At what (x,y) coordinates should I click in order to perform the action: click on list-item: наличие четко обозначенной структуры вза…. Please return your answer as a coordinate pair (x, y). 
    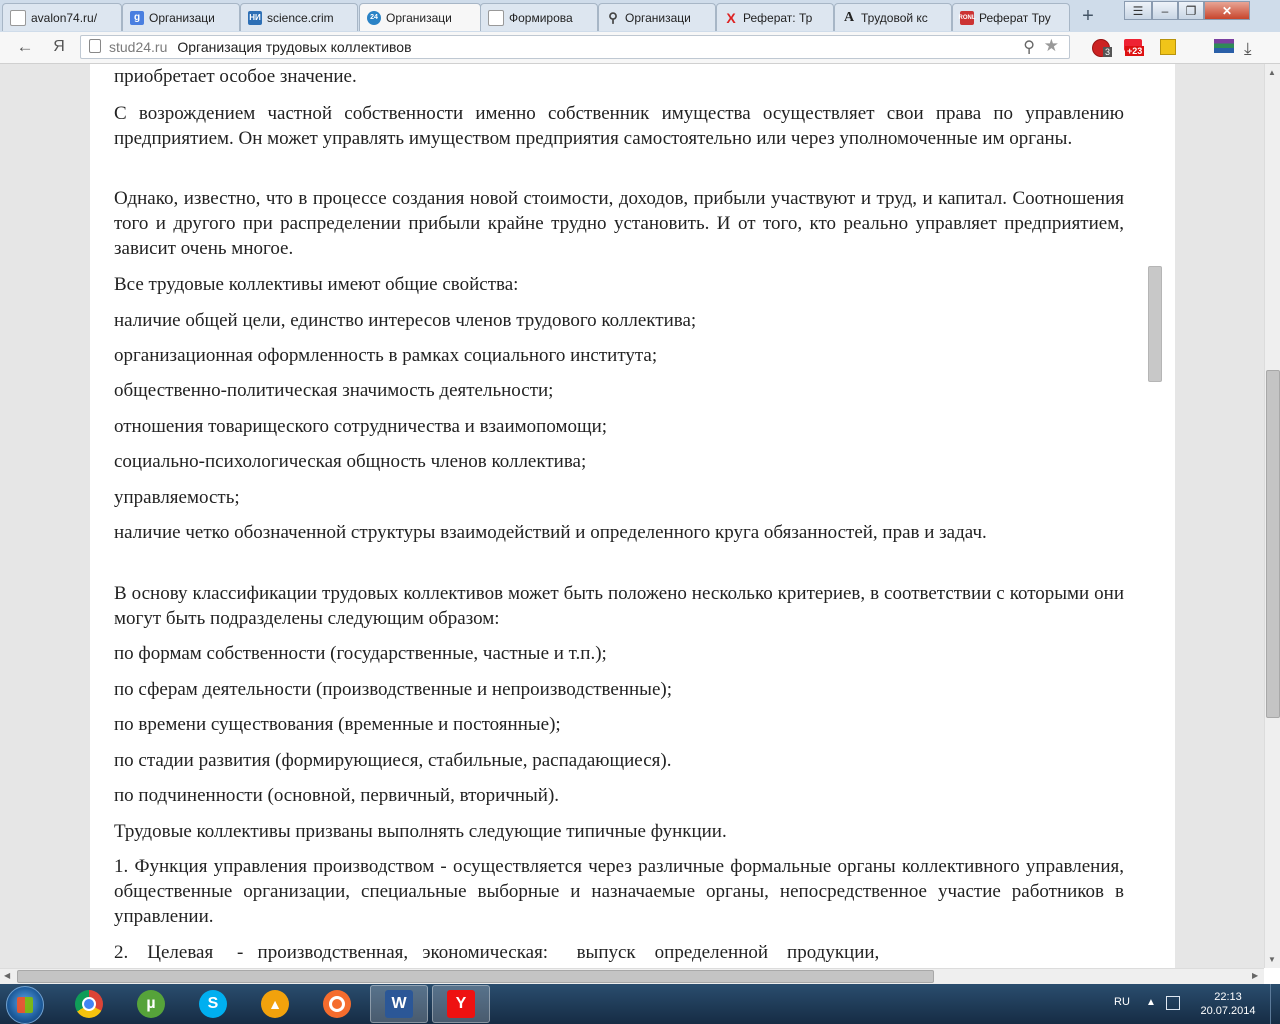
    Looking at the image, I should click on (550, 532).